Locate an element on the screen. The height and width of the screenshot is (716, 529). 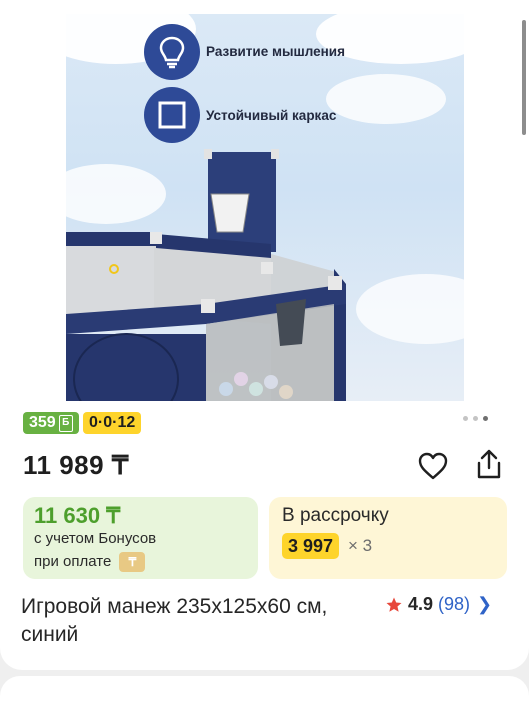
share-button is located at coordinates (489, 464).